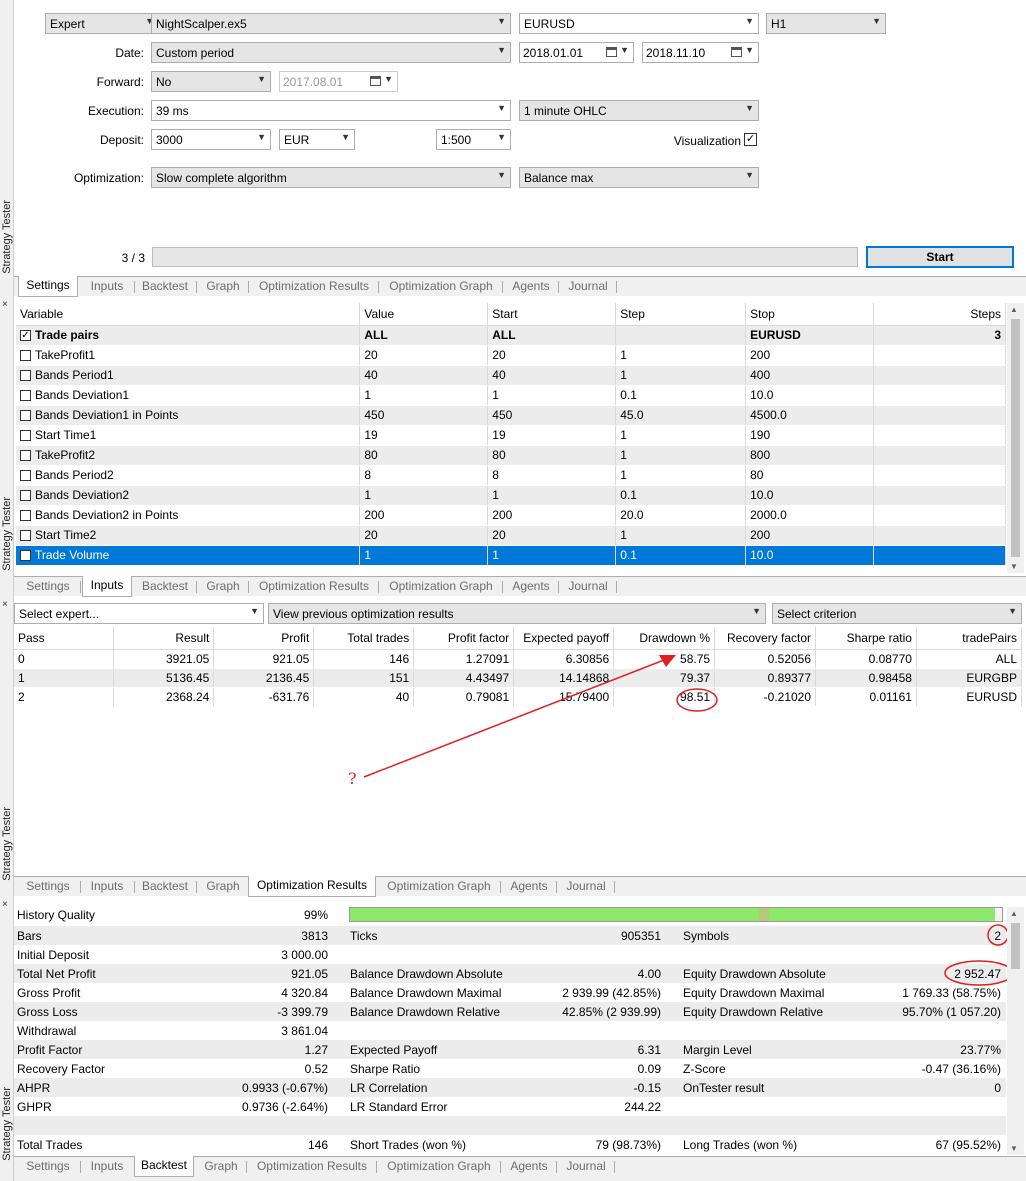 The image size is (1026, 1181). I want to click on input-row: Bands Period1 40 40 1 400, so click(511, 375).